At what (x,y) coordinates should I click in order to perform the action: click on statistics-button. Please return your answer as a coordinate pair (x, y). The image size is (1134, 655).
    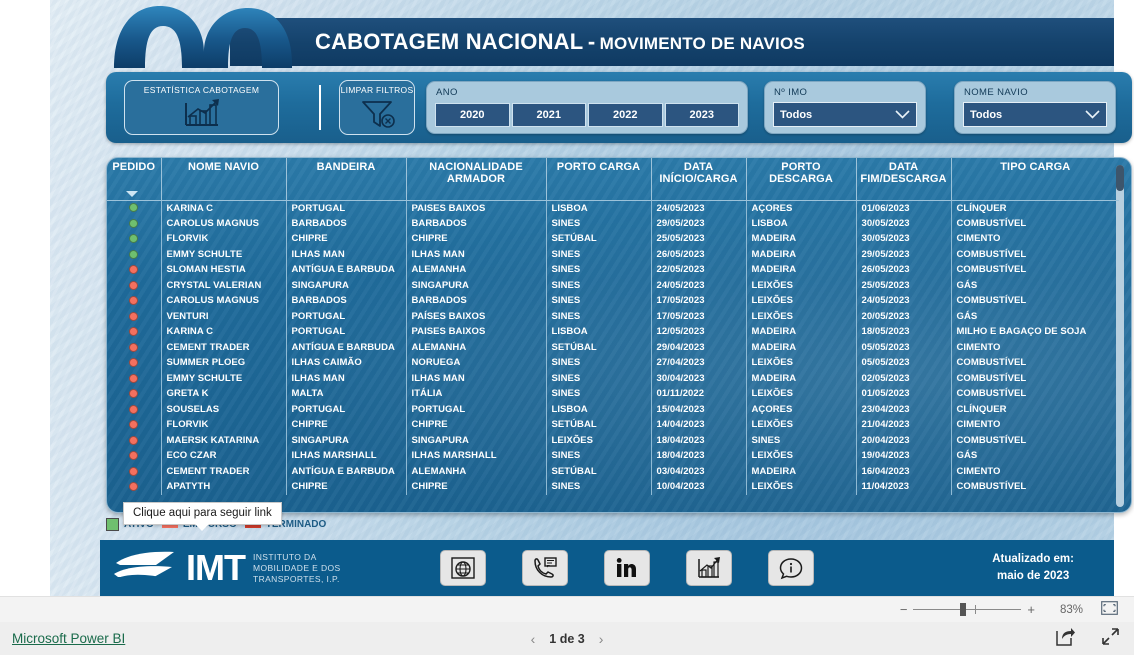
    Looking at the image, I should click on (709, 568).